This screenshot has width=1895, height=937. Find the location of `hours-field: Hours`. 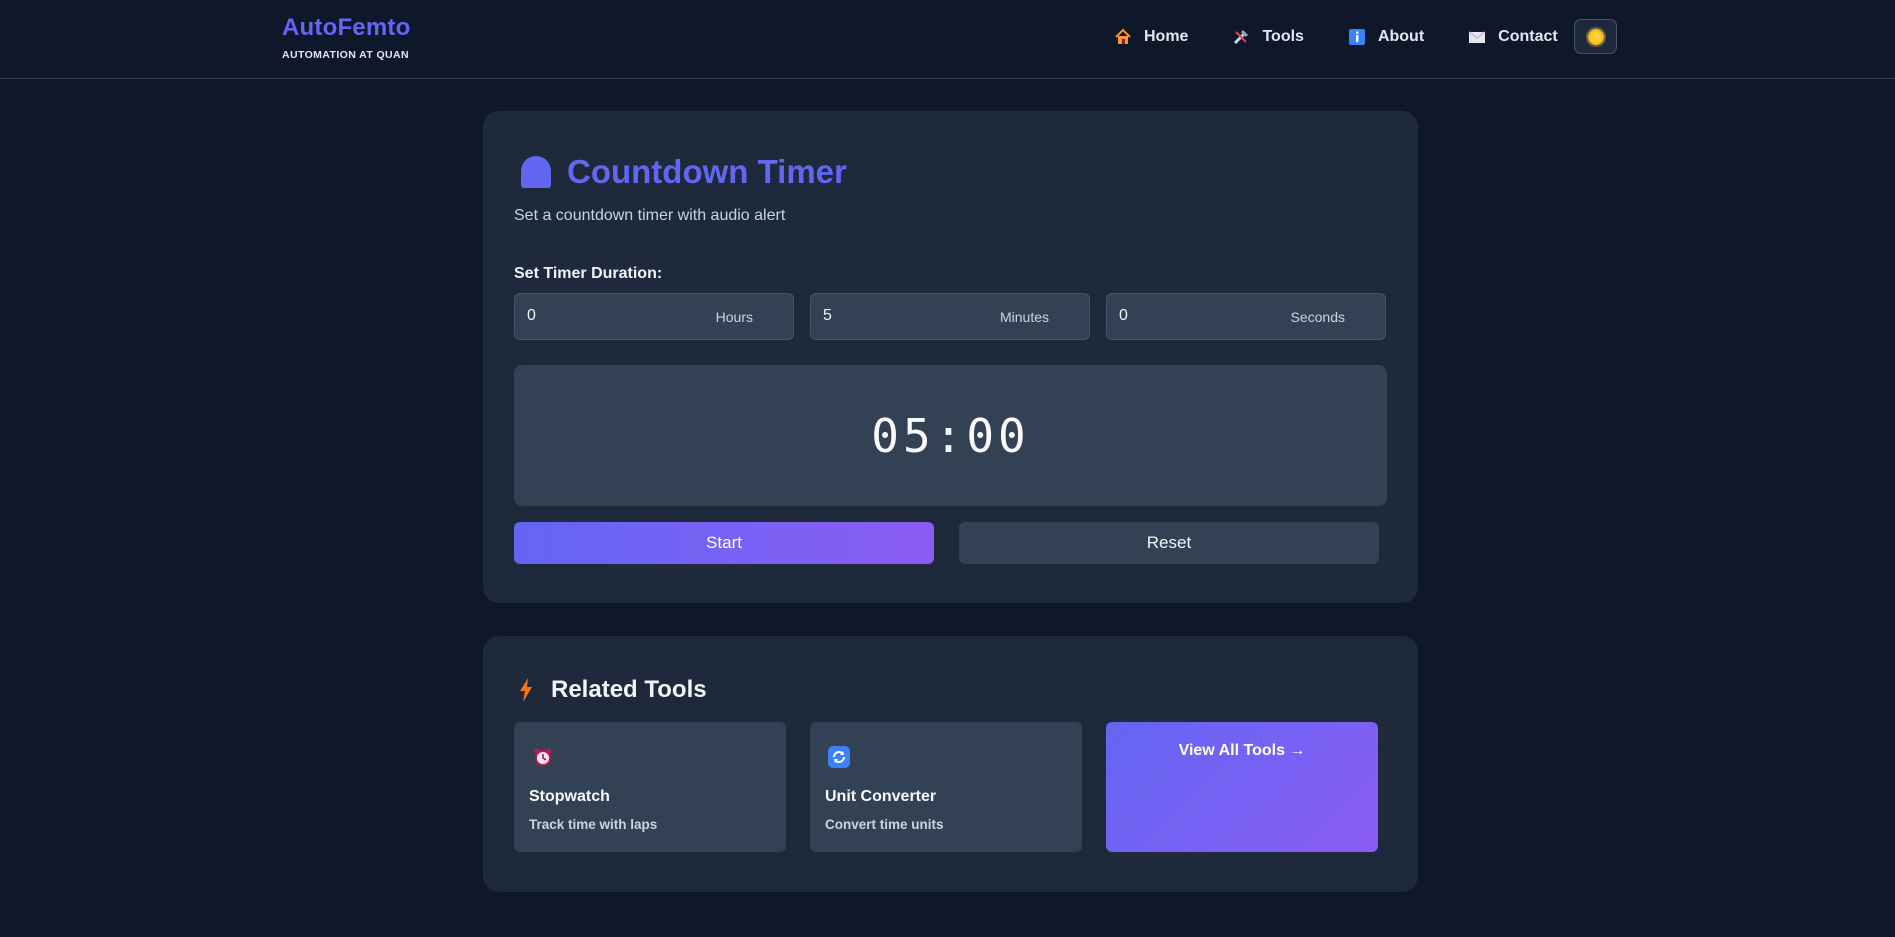

hours-field: Hours is located at coordinates (654, 316).